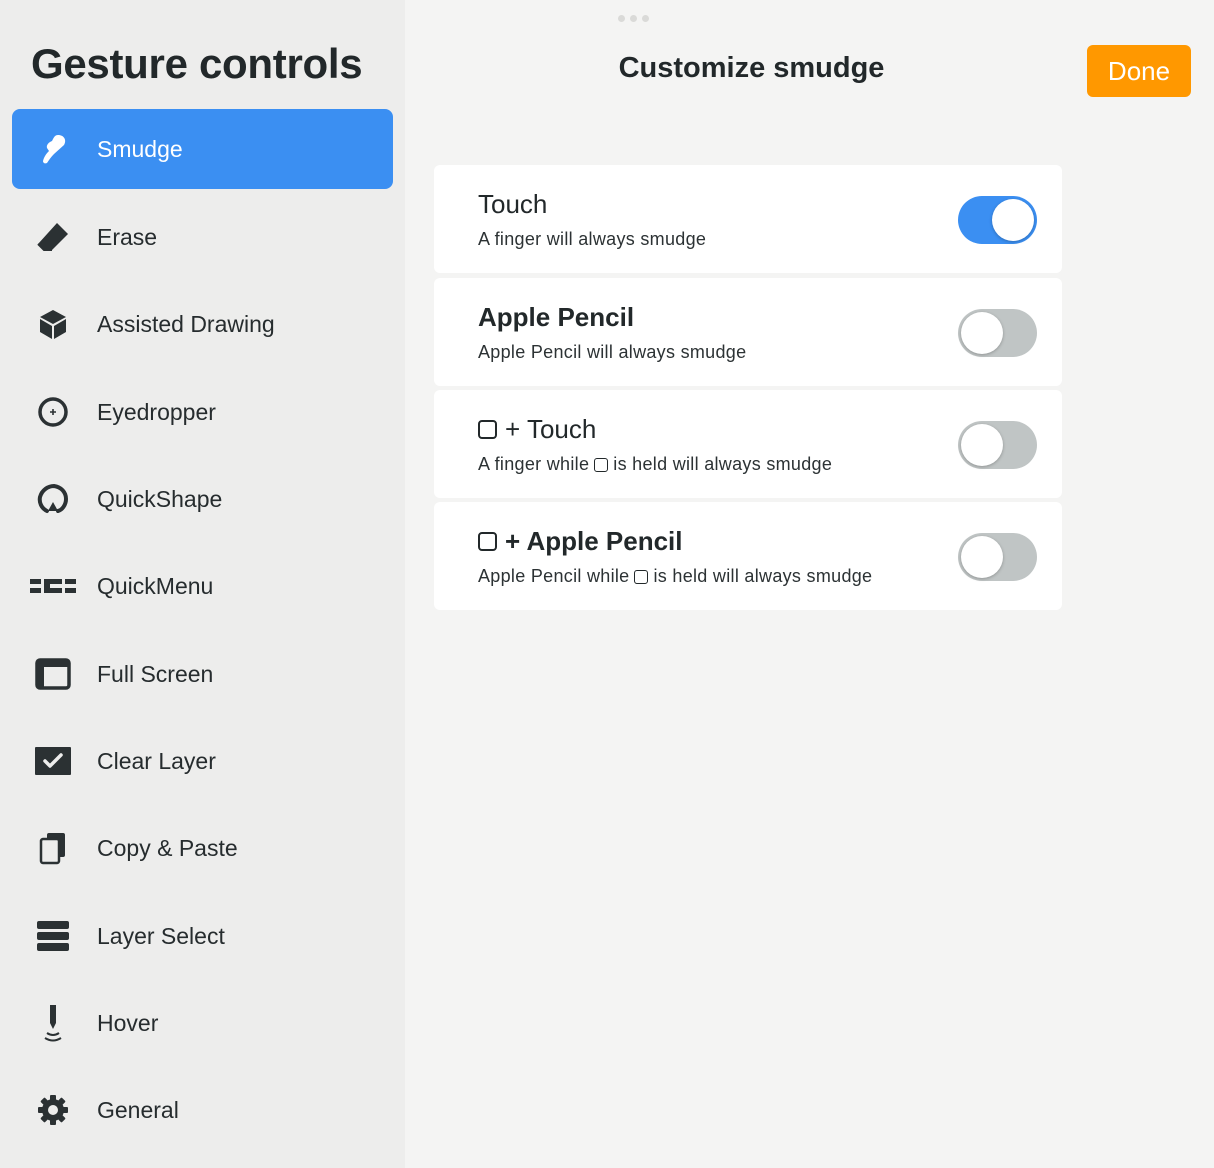 This screenshot has width=1214, height=1168. What do you see at coordinates (202, 237) in the screenshot?
I see `sidebar-item-erase: Erase` at bounding box center [202, 237].